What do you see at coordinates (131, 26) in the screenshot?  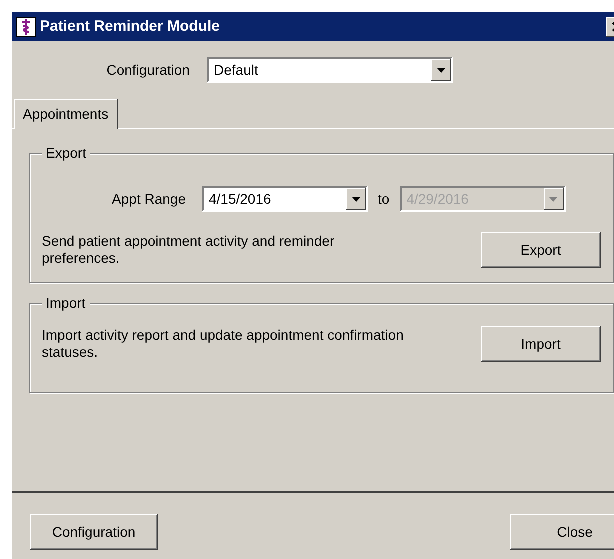 I see `window-title: Patient Reminder Module` at bounding box center [131, 26].